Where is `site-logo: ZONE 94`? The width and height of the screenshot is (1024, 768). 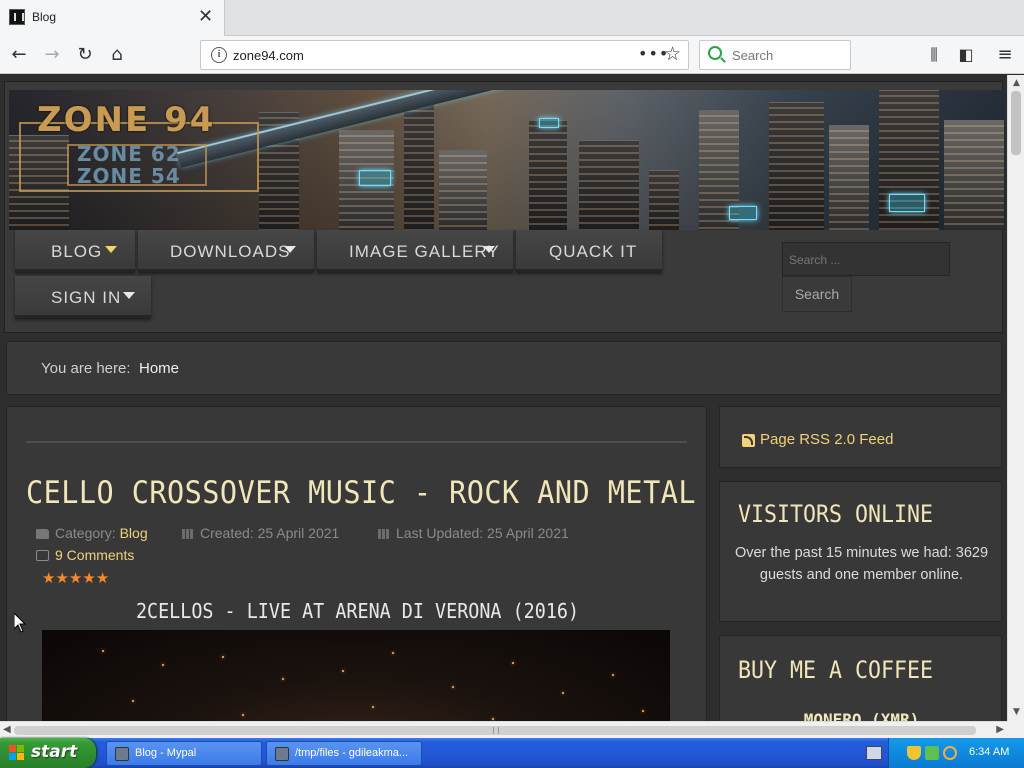 site-logo: ZONE 94 is located at coordinates (126, 120).